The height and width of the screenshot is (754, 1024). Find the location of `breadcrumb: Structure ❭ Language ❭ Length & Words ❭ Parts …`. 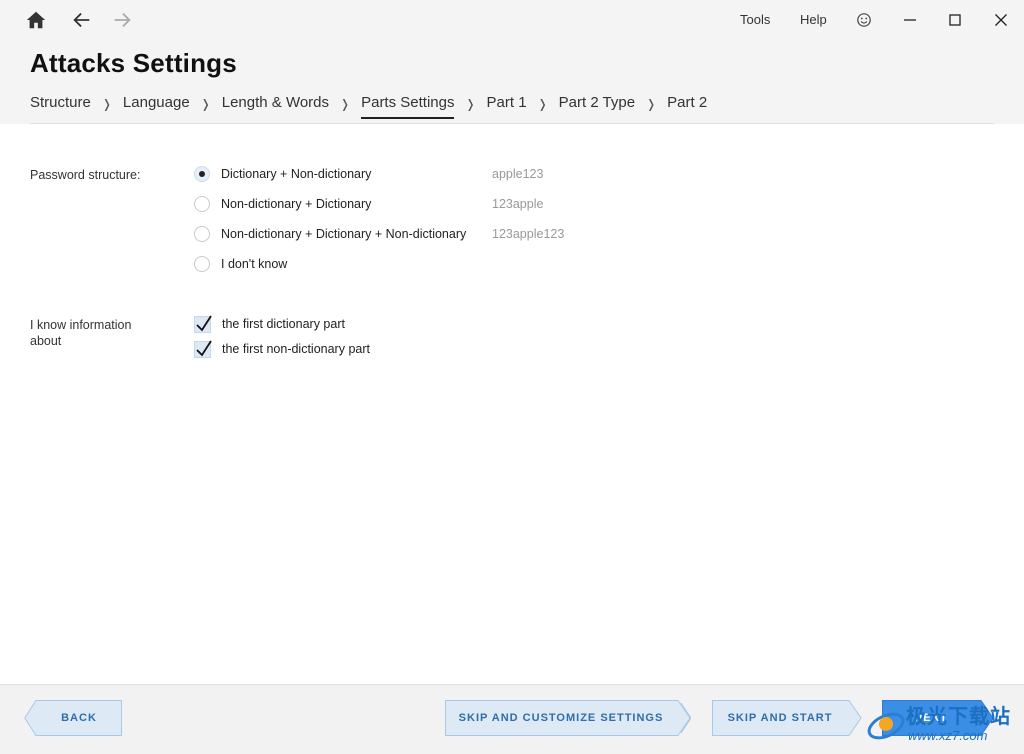

breadcrumb: Structure ❭ Language ❭ Length & Words ❭ Parts … is located at coordinates (368, 109).